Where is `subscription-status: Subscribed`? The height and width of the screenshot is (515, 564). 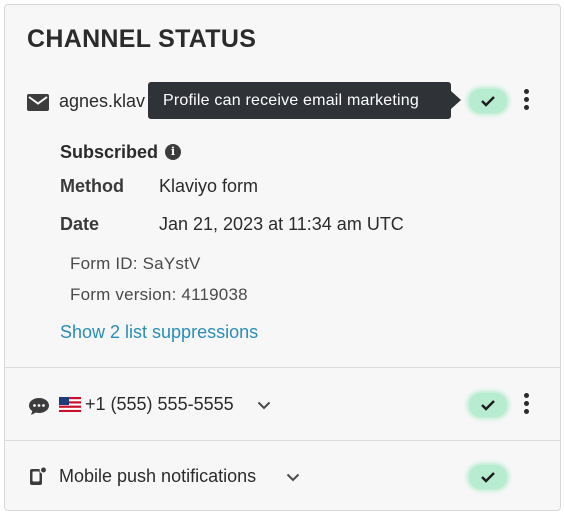 subscription-status: Subscribed is located at coordinates (109, 152).